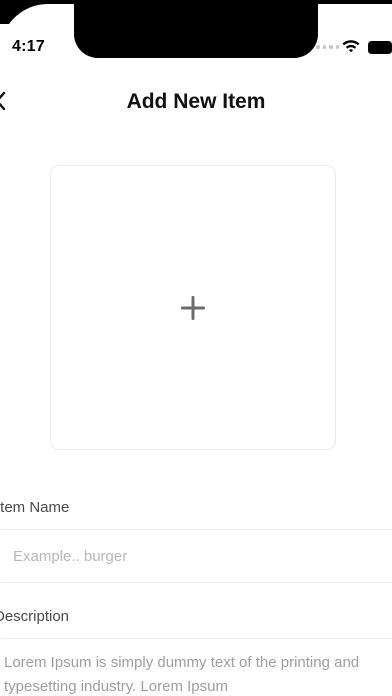  Describe the element at coordinates (380, 47) in the screenshot. I see `battery-icon` at that location.